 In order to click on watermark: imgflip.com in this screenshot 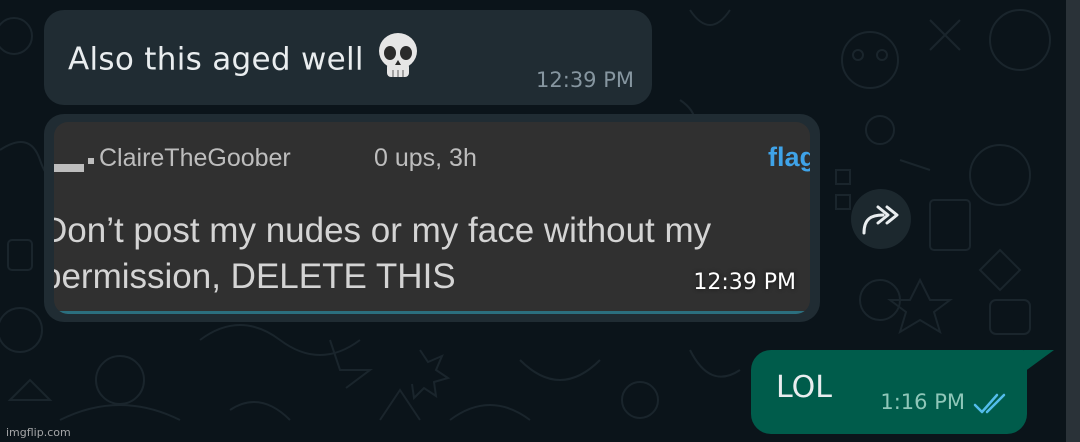, I will do `click(38, 432)`.